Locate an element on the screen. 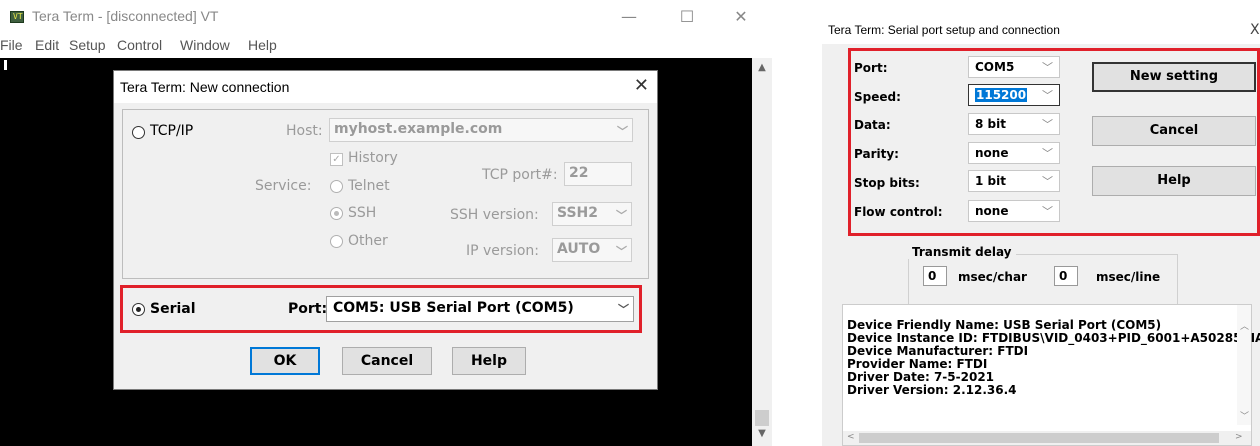  horizontal-scrollbar-thumb is located at coordinates (1039, 438).